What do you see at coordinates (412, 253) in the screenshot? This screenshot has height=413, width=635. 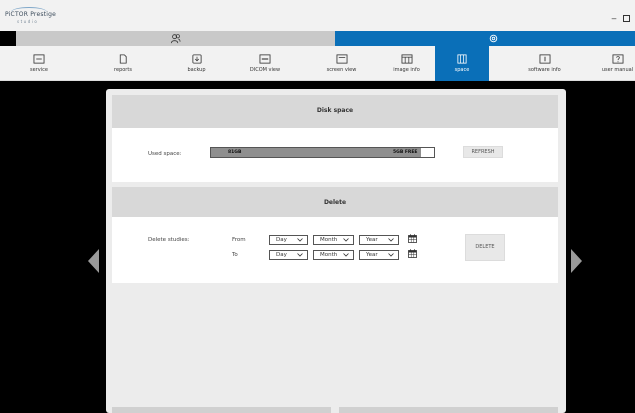 I see `to-calendar-icon` at bounding box center [412, 253].